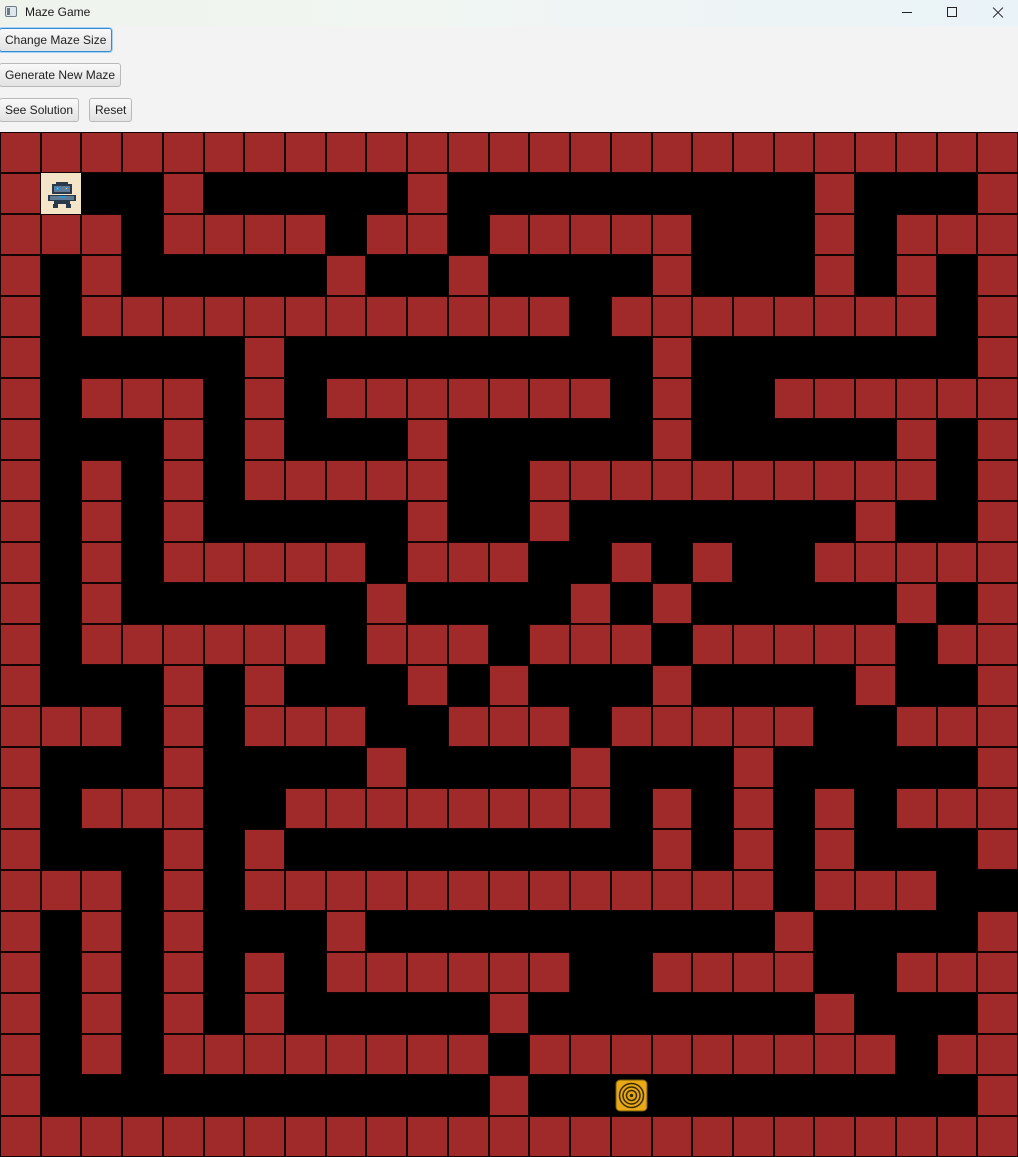 This screenshot has width=1018, height=1157. Describe the element at coordinates (40, 110) in the screenshot. I see `see-solution-button: See Solution` at that location.